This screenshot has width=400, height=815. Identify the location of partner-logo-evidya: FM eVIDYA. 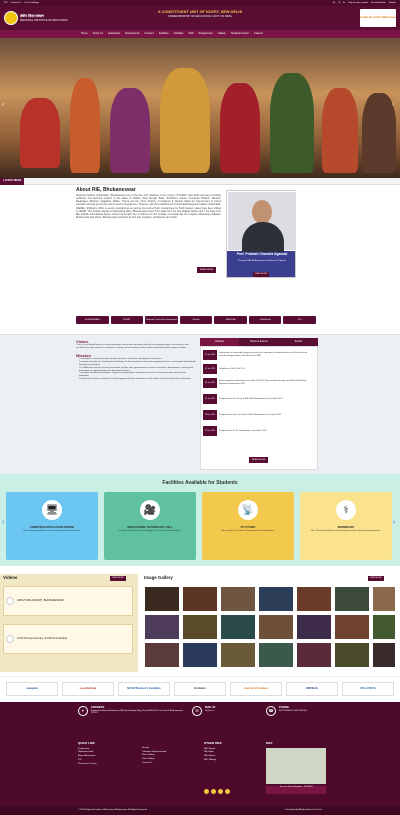
(368, 688).